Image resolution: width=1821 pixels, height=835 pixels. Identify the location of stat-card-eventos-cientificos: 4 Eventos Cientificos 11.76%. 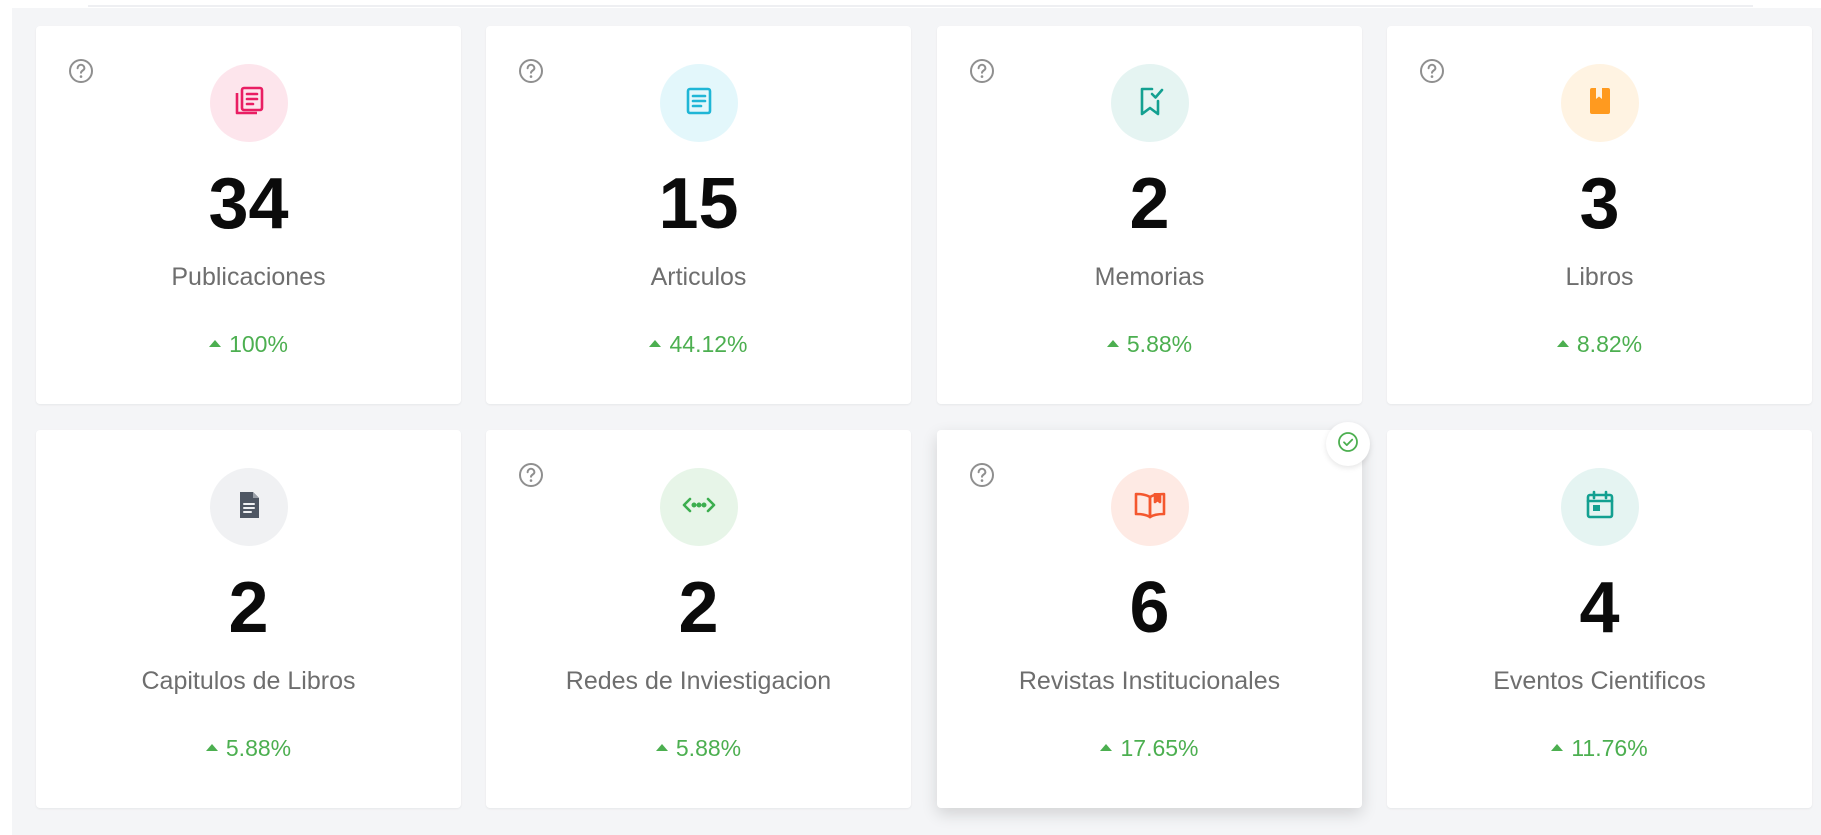
(1599, 619).